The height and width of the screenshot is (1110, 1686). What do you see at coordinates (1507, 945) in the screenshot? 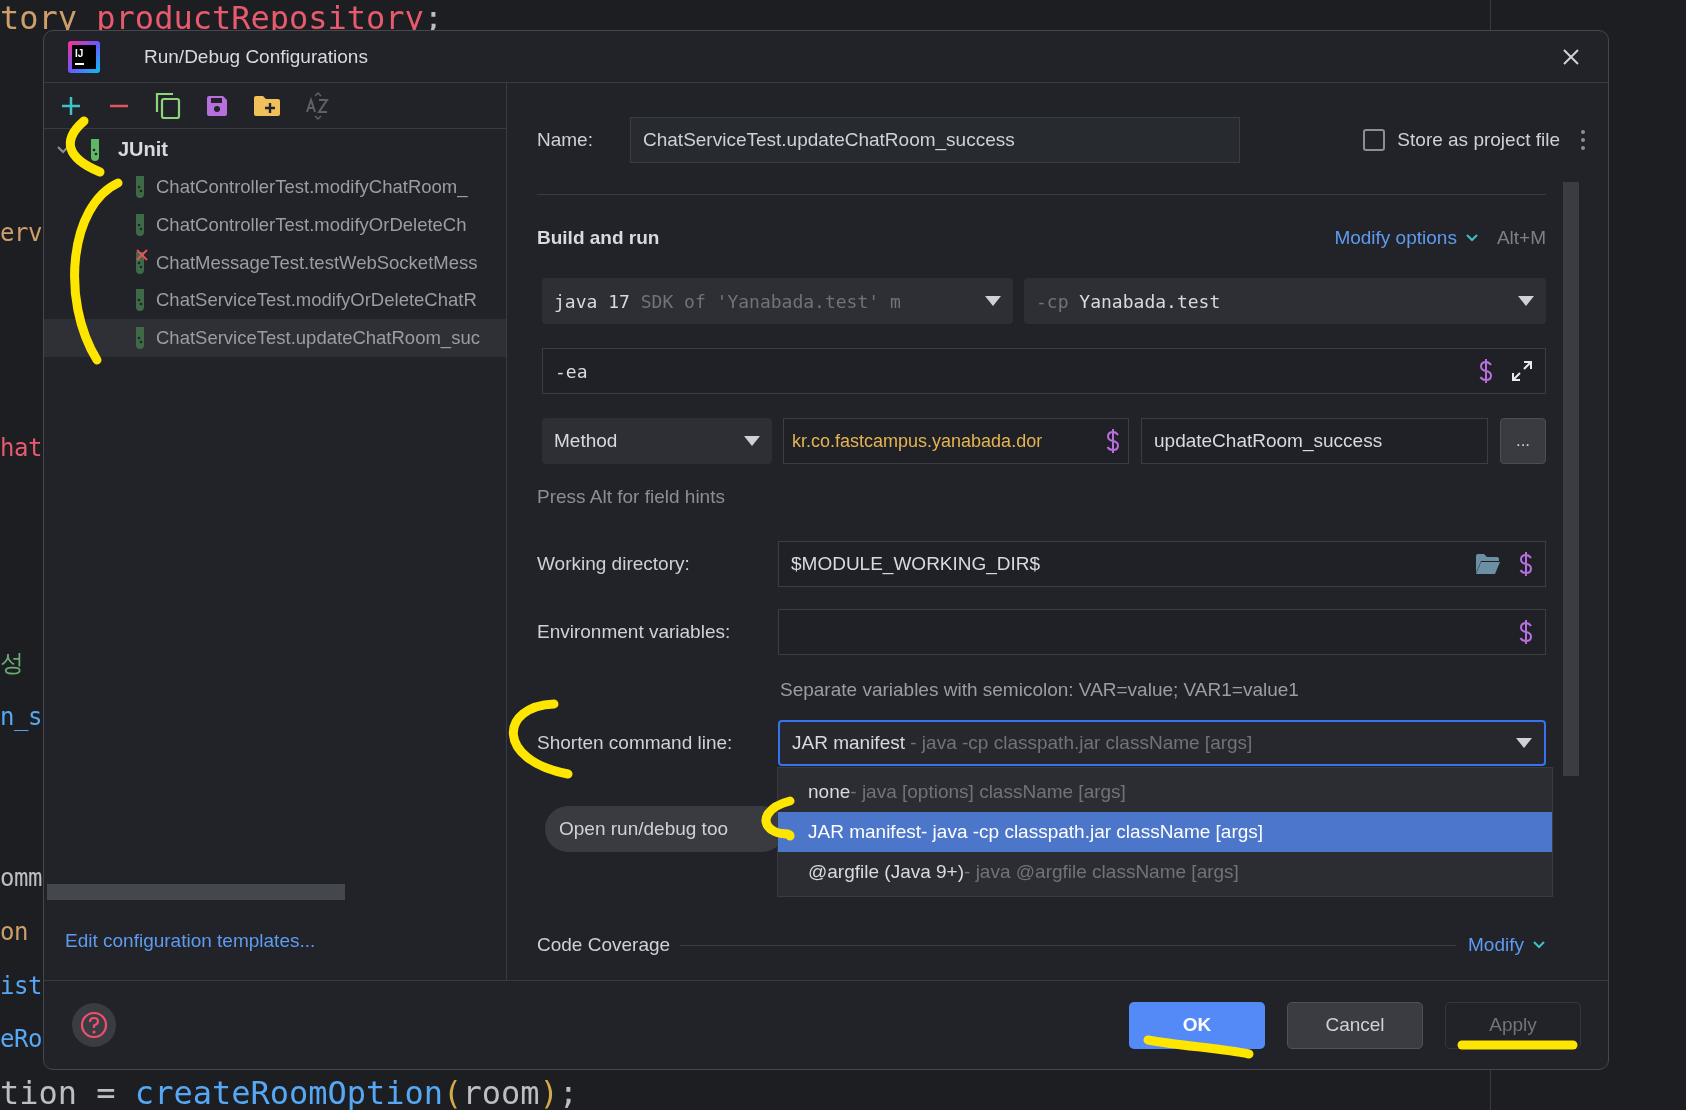
I see `modify-link: Modify` at bounding box center [1507, 945].